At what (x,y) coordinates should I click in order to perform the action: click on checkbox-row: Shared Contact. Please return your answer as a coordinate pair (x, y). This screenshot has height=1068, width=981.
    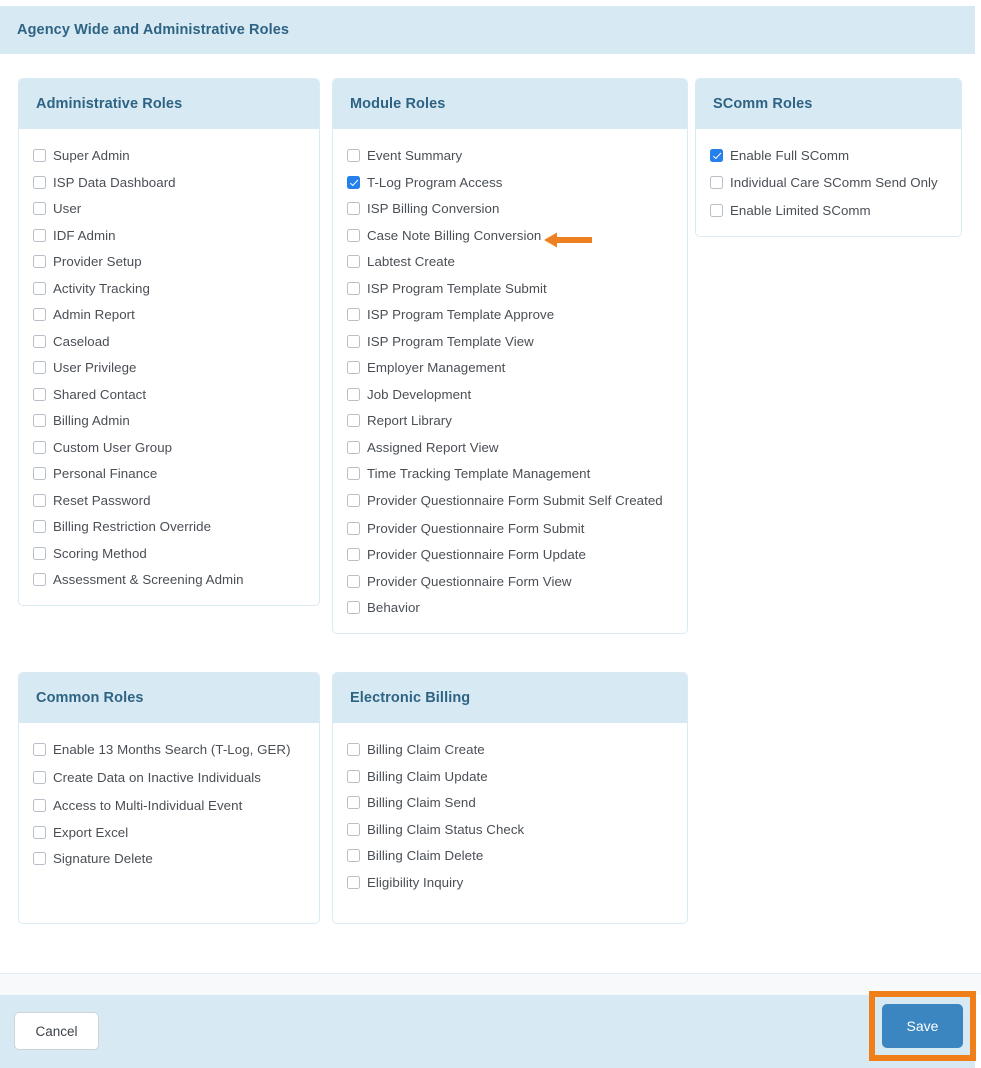
    Looking at the image, I should click on (169, 395).